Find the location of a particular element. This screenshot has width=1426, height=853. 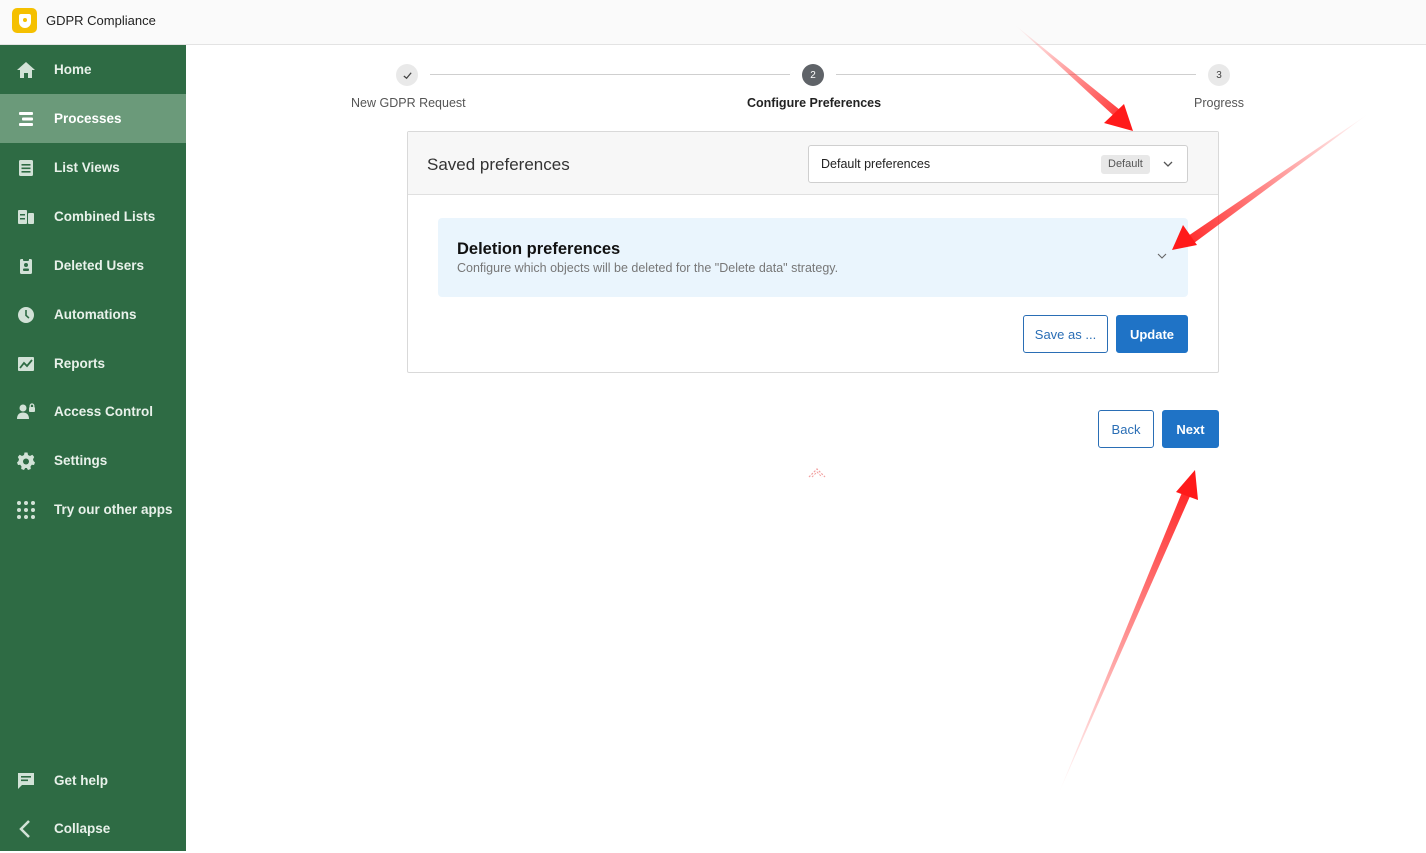

deleted-users-icon is located at coordinates (26, 266).